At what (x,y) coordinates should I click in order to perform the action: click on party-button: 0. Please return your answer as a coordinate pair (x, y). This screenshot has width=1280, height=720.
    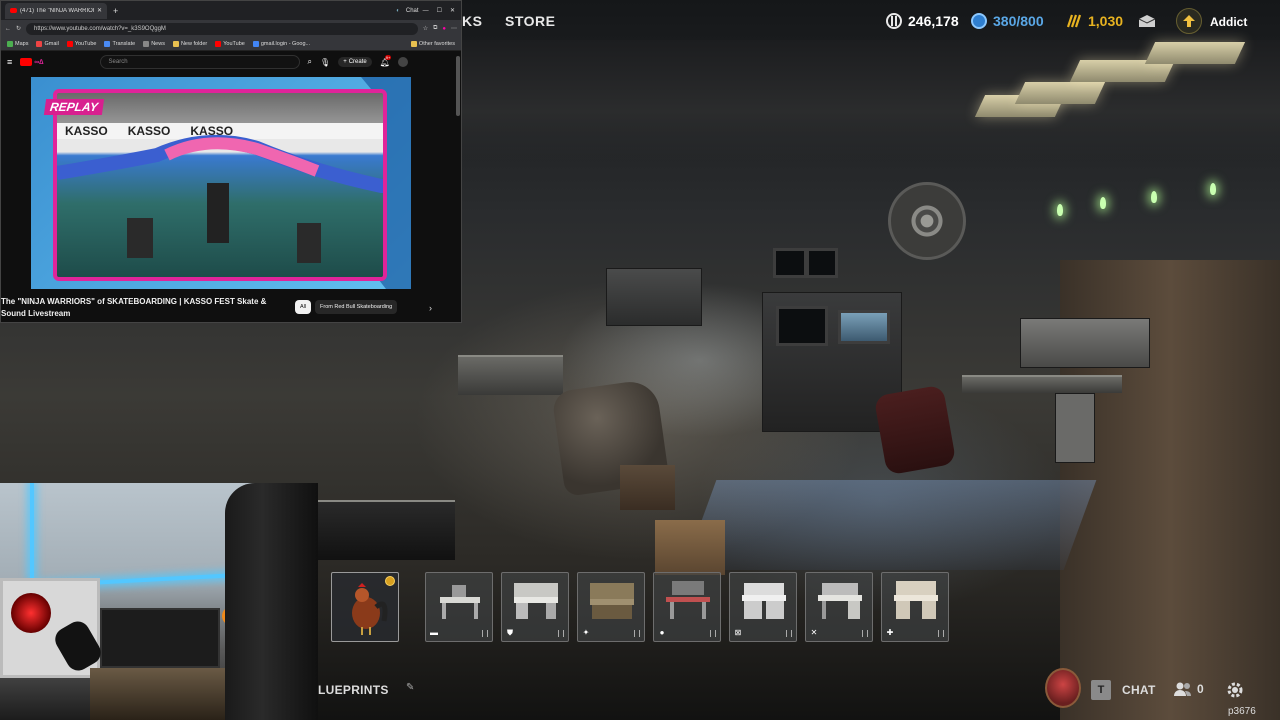
    Looking at the image, I should click on (1188, 689).